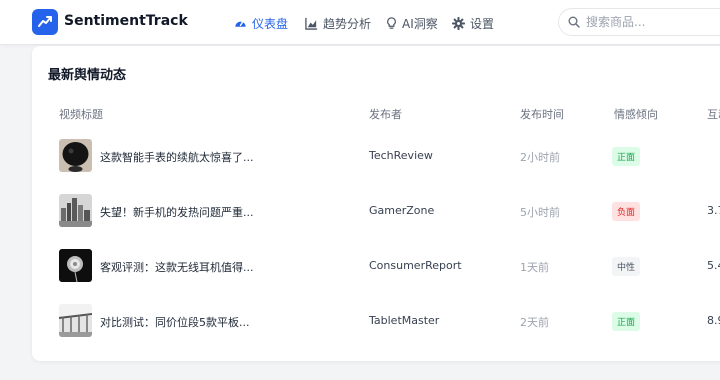 The height and width of the screenshot is (380, 720). What do you see at coordinates (385, 114) in the screenshot?
I see `column-header-publisher: 发布者` at bounding box center [385, 114].